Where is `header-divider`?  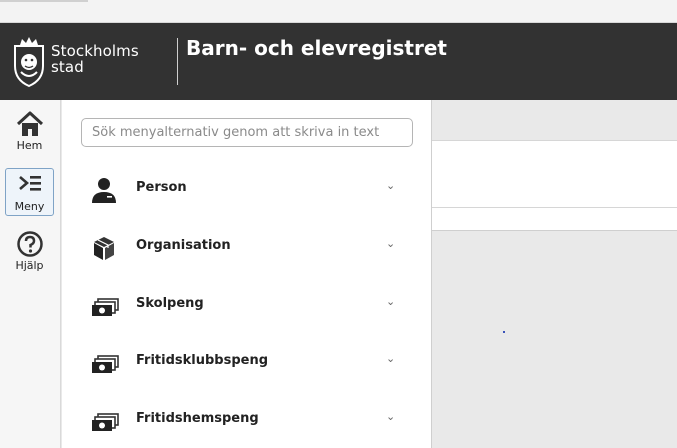
header-divider is located at coordinates (177, 61).